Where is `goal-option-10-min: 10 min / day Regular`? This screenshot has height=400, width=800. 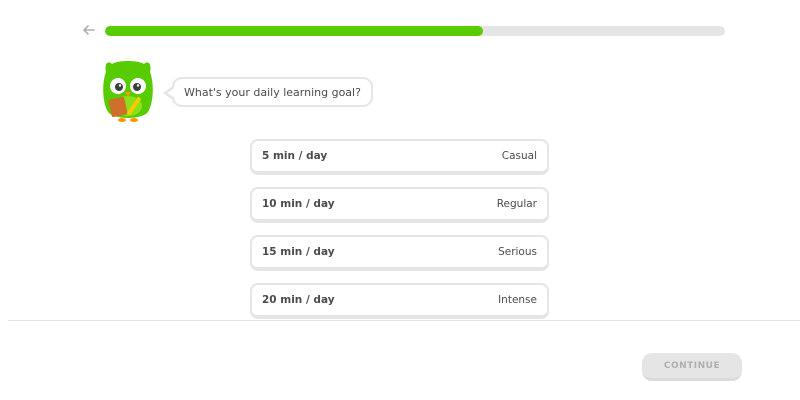
goal-option-10-min: 10 min / day Regular is located at coordinates (399, 205).